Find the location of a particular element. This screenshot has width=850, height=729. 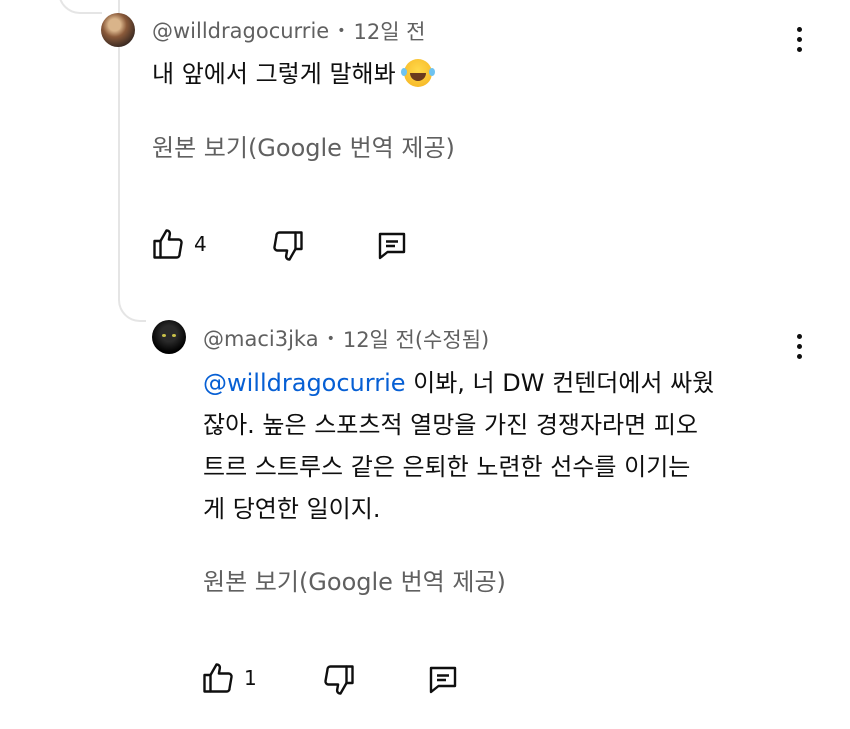

comment-body: 내 앞에서 그렇게 말해봐 is located at coordinates (274, 74).